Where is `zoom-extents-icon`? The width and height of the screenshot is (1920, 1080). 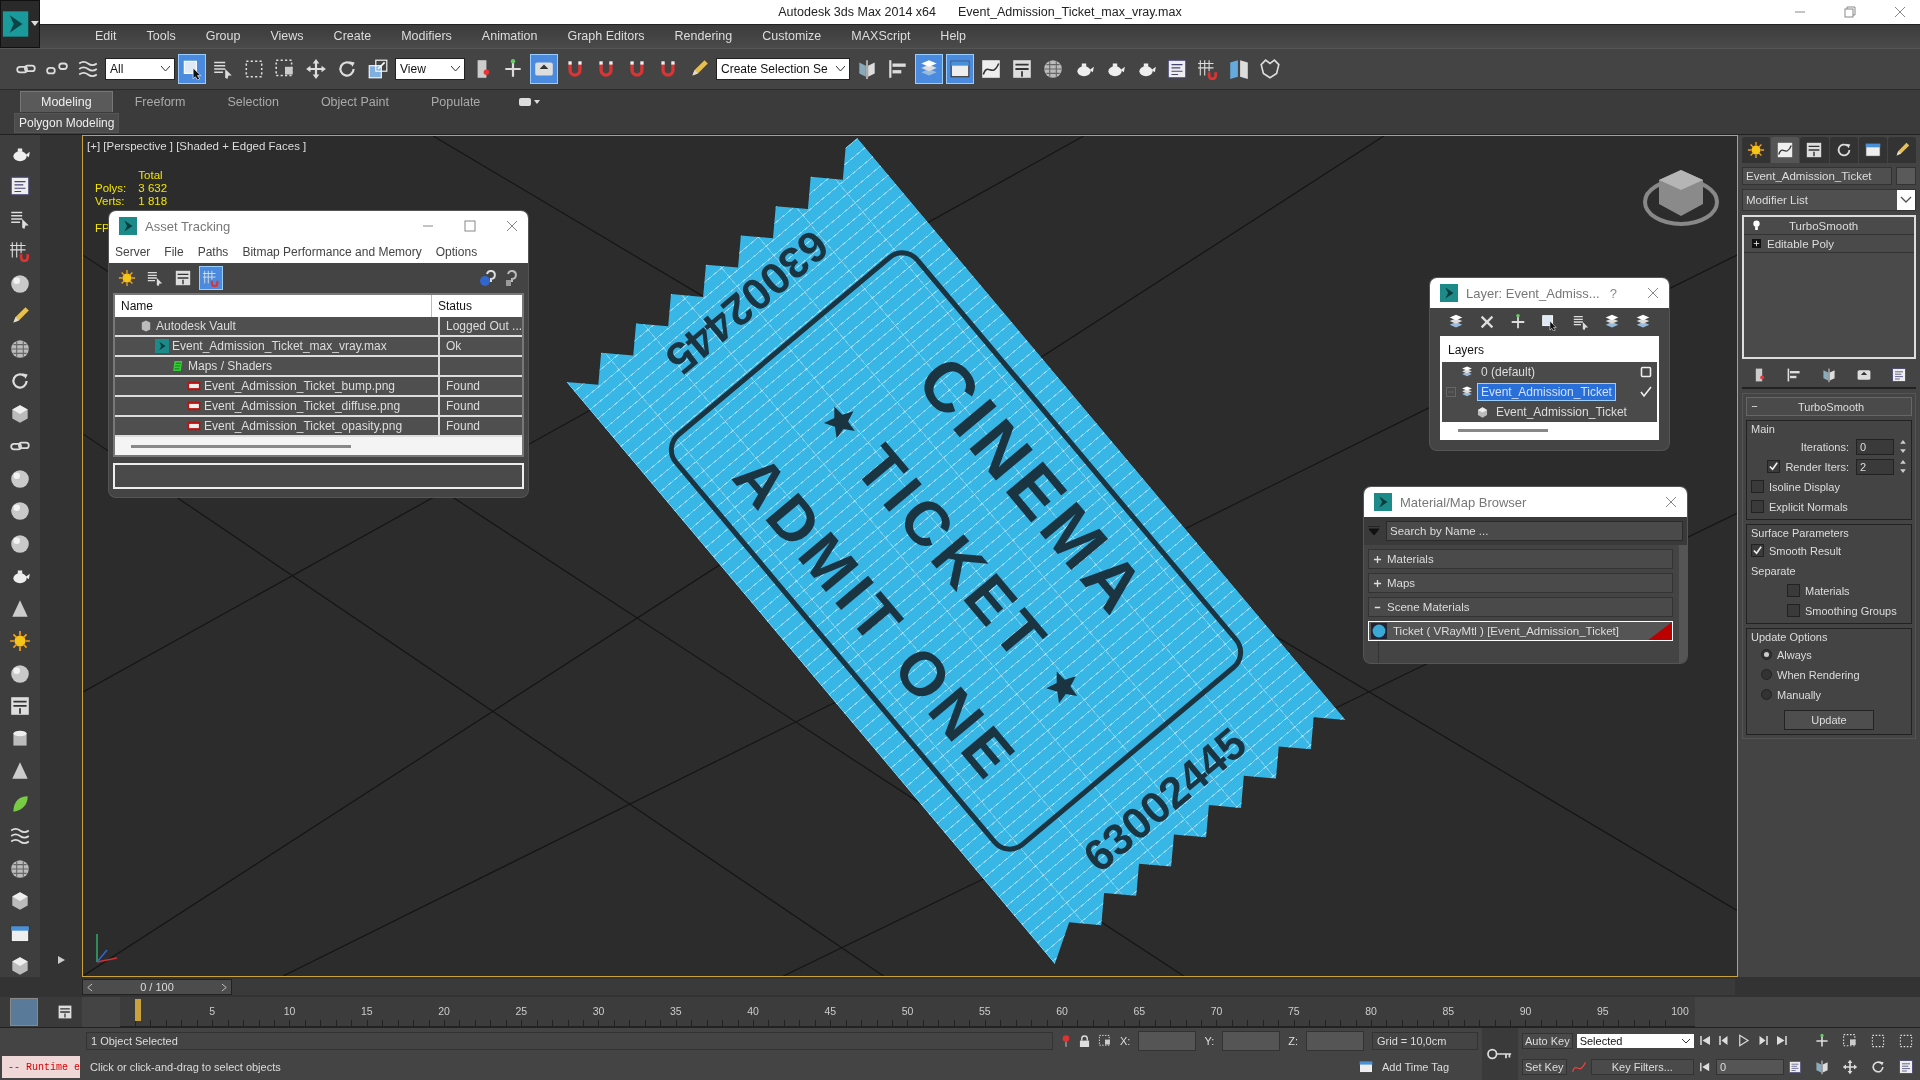 zoom-extents-icon is located at coordinates (1878, 1041).